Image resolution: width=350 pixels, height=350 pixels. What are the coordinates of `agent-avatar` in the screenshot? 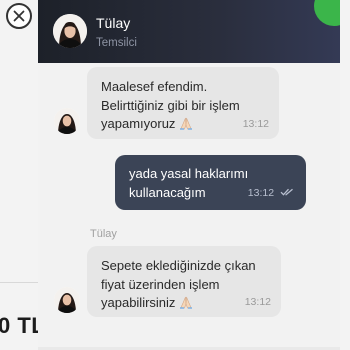 It's located at (70, 31).